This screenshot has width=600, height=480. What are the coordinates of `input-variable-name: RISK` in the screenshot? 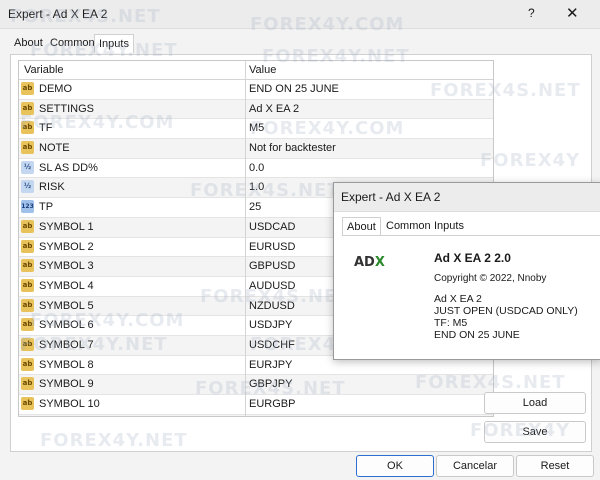 It's located at (52, 187).